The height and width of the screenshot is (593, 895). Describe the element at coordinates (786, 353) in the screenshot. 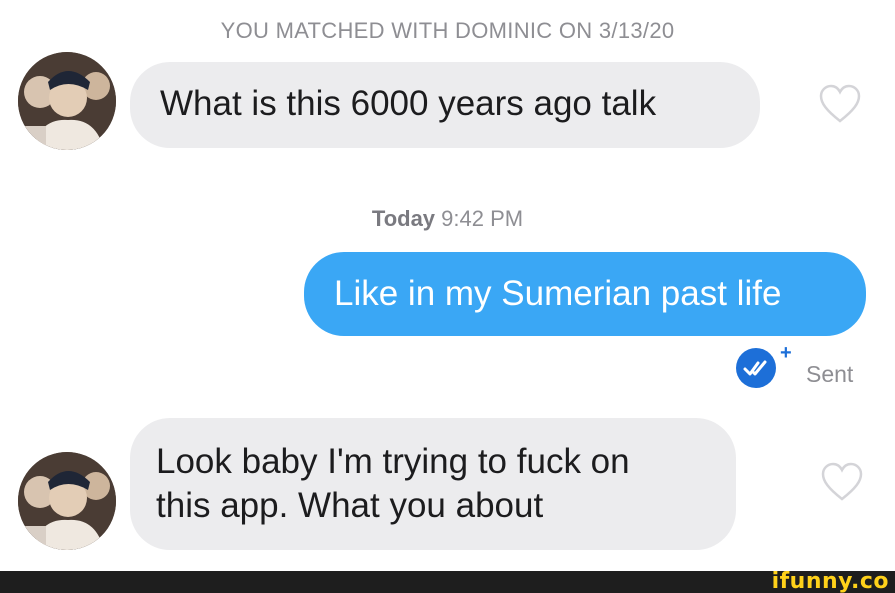

I see `plus-icon: +` at that location.